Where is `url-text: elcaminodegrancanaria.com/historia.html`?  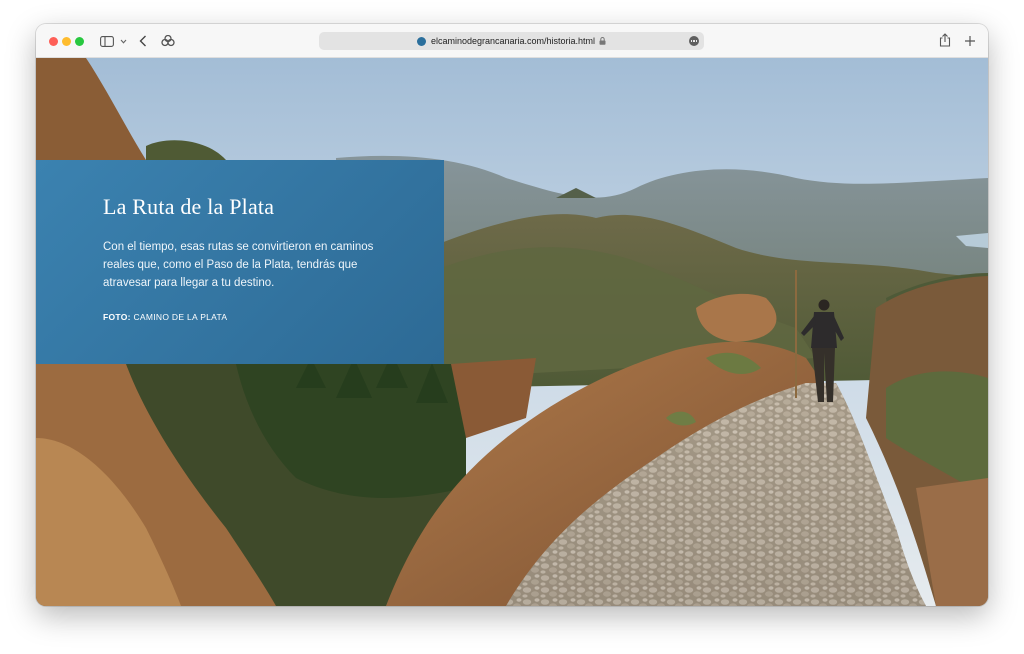 url-text: elcaminodegrancanaria.com/historia.html is located at coordinates (513, 41).